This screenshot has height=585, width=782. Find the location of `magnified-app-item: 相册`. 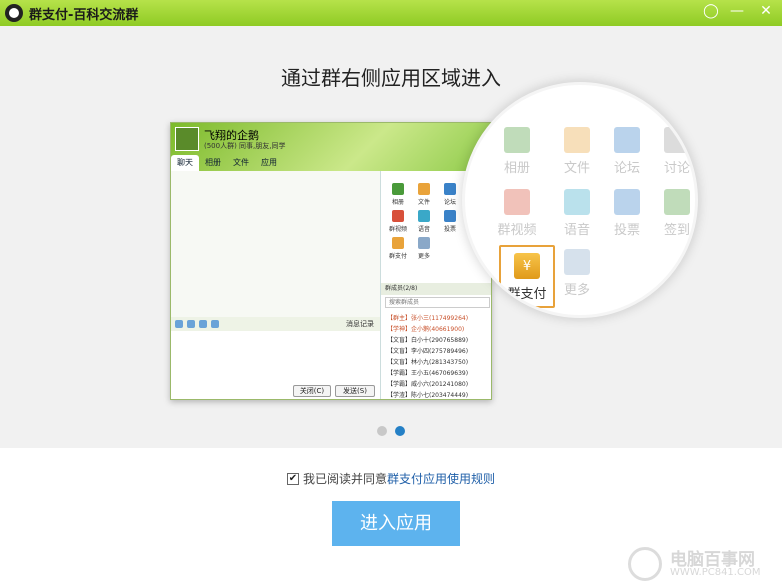

magnified-app-item: 相册 is located at coordinates (517, 151).